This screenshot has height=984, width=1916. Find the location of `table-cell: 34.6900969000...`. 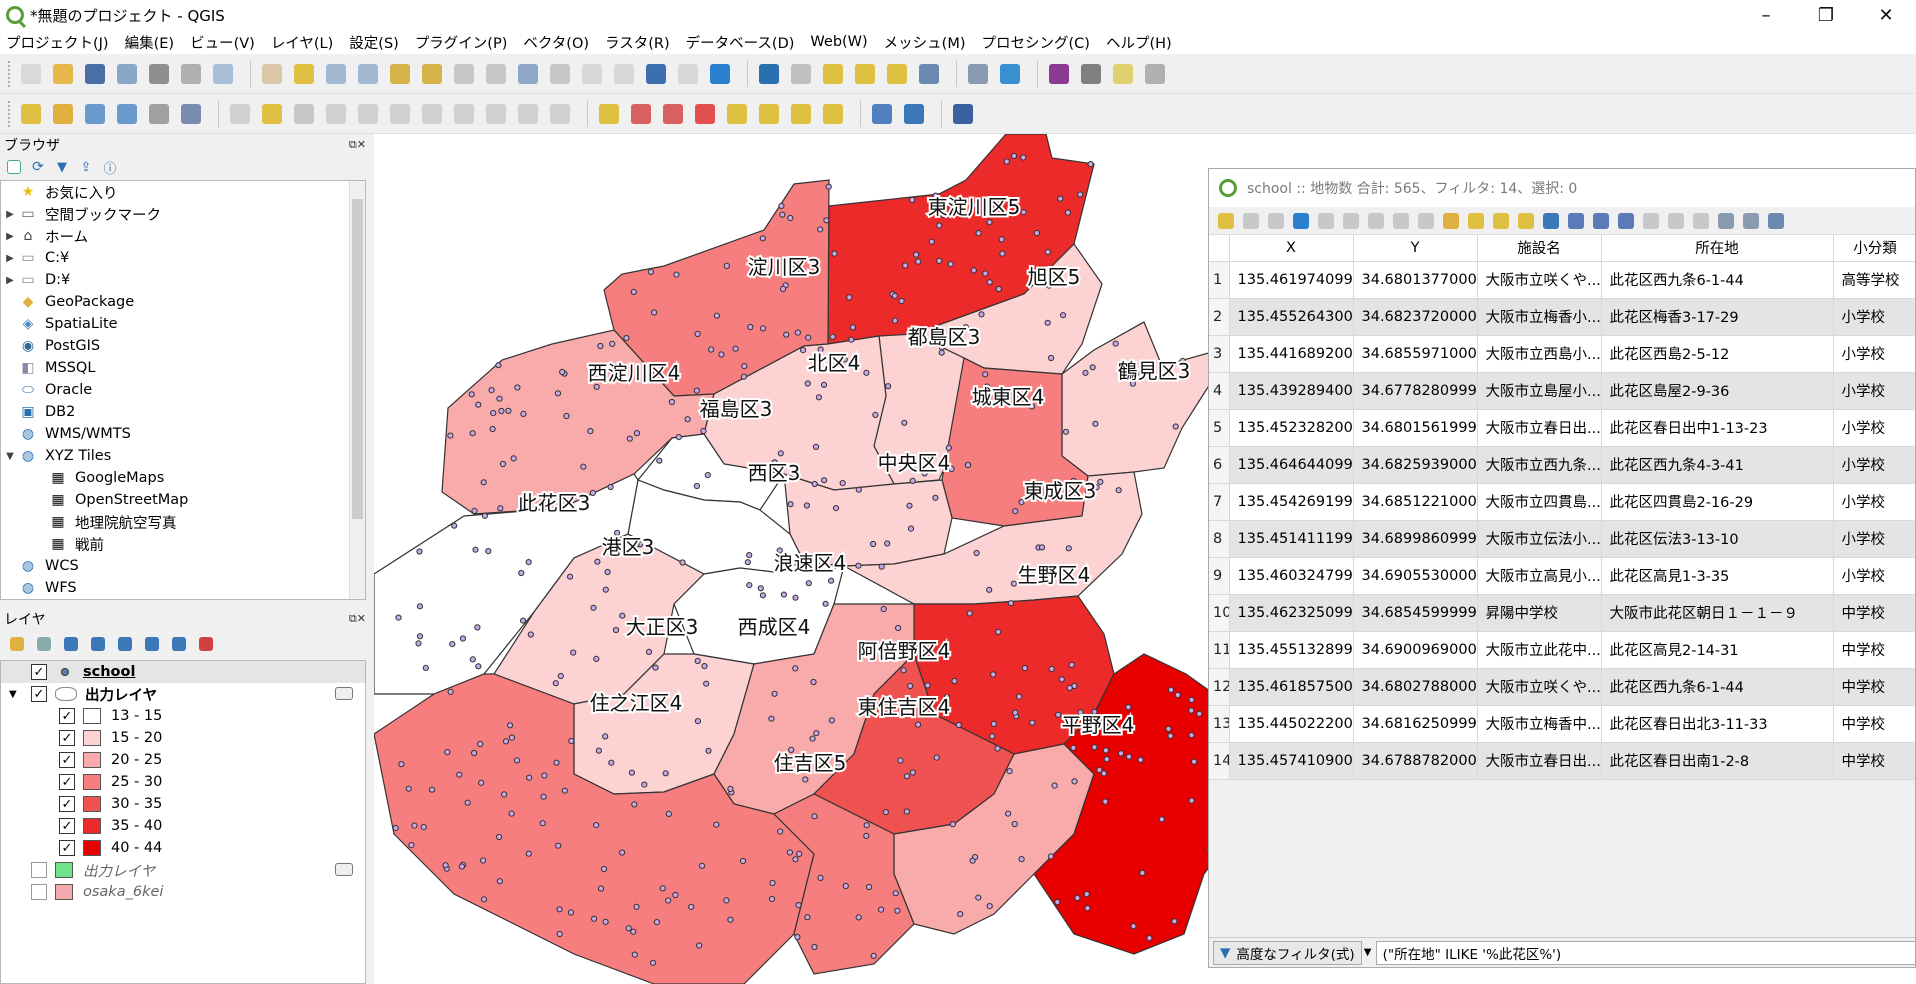

table-cell: 34.6900969000... is located at coordinates (1415, 650).